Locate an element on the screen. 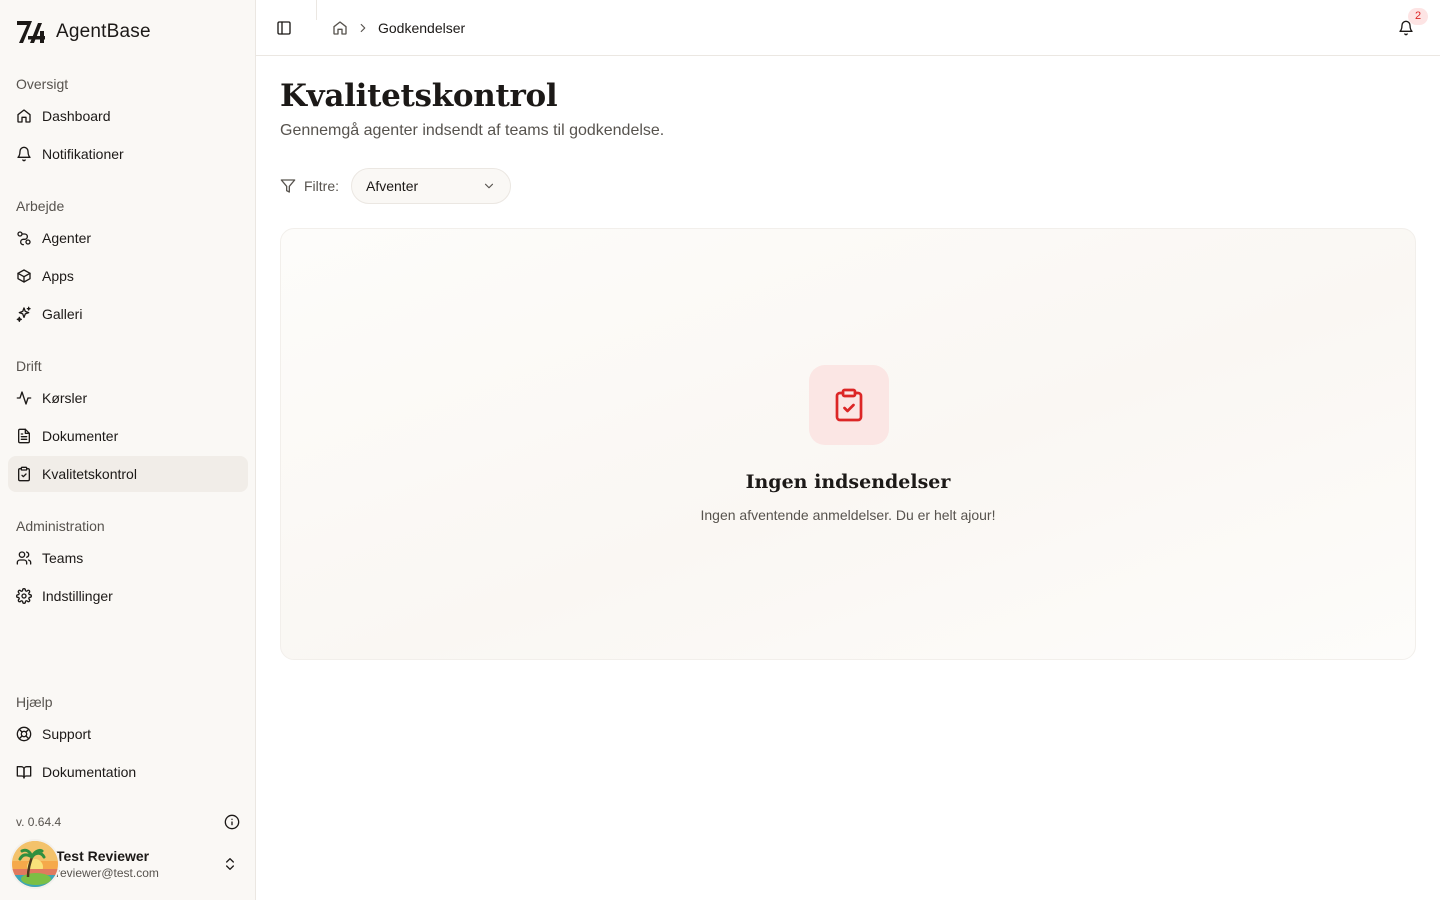 Image resolution: width=1440 pixels, height=900 pixels. nav-heading: Arbejde is located at coordinates (40, 206).